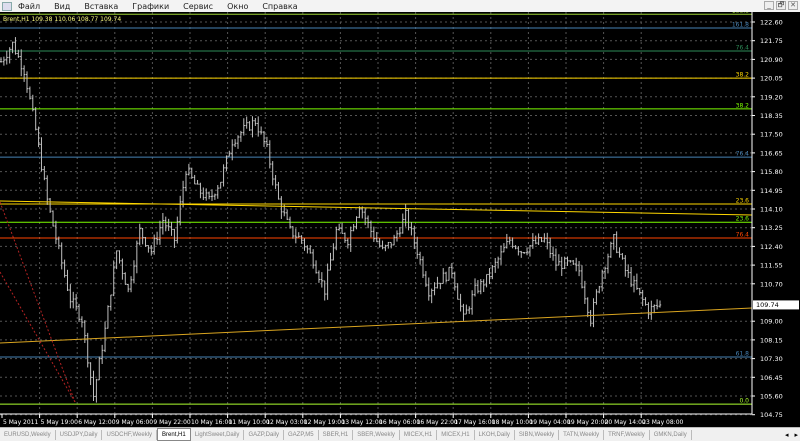 The width and height of the screenshot is (800, 441). What do you see at coordinates (62, 6) in the screenshot?
I see `menu-view: Вид` at bounding box center [62, 6].